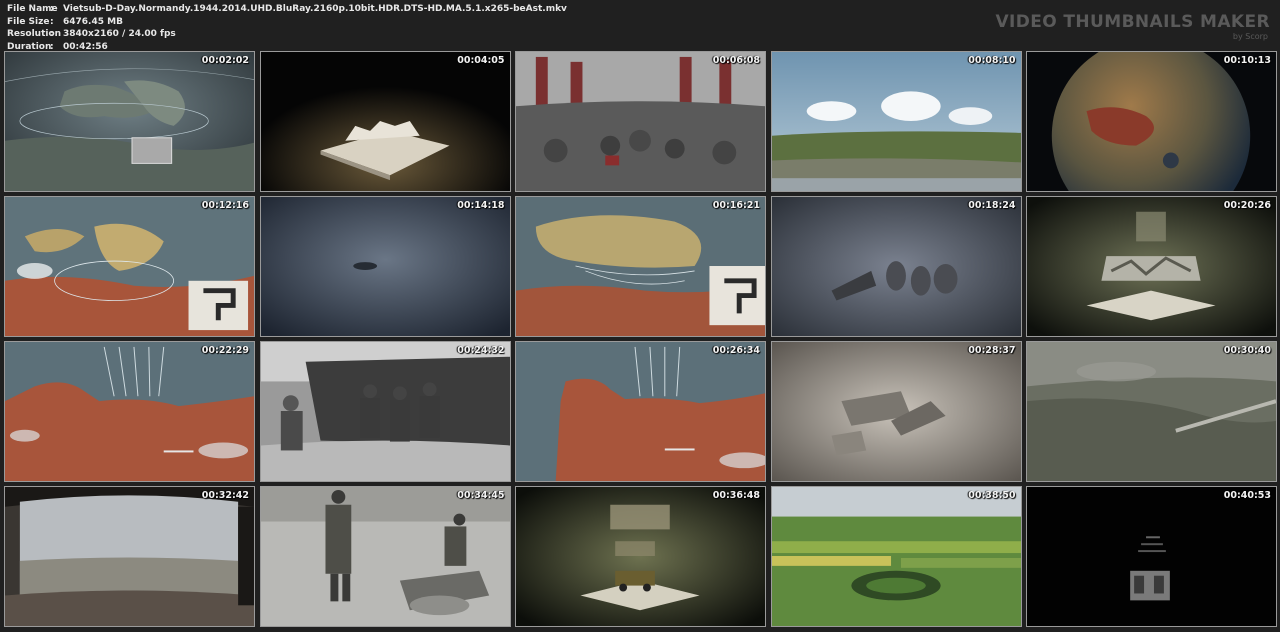 The width and height of the screenshot is (1280, 632). I want to click on brand-title: VIDEO THUMBNAILS MAKER, so click(1132, 22).